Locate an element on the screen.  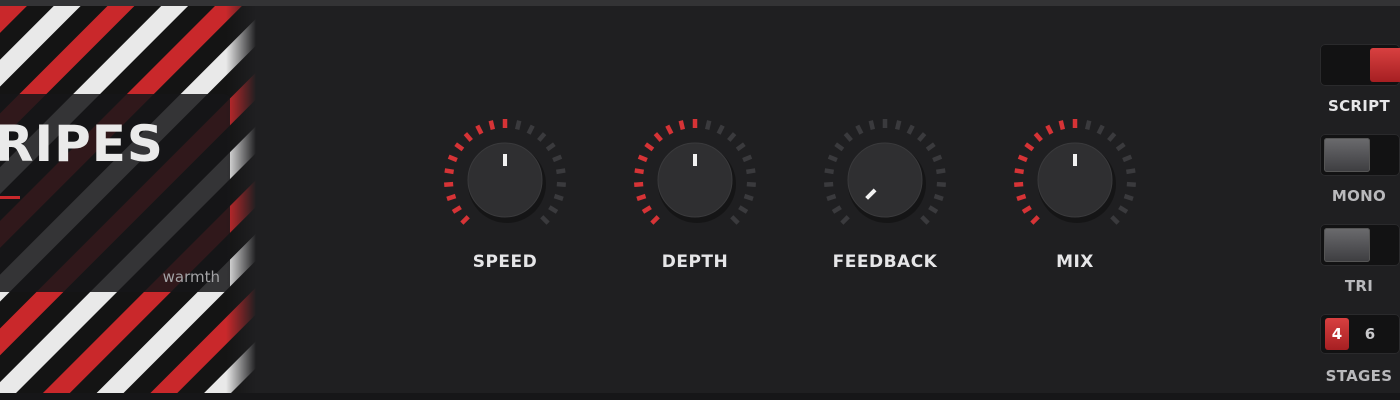
plugin-subtitle: warmth is located at coordinates (191, 277).